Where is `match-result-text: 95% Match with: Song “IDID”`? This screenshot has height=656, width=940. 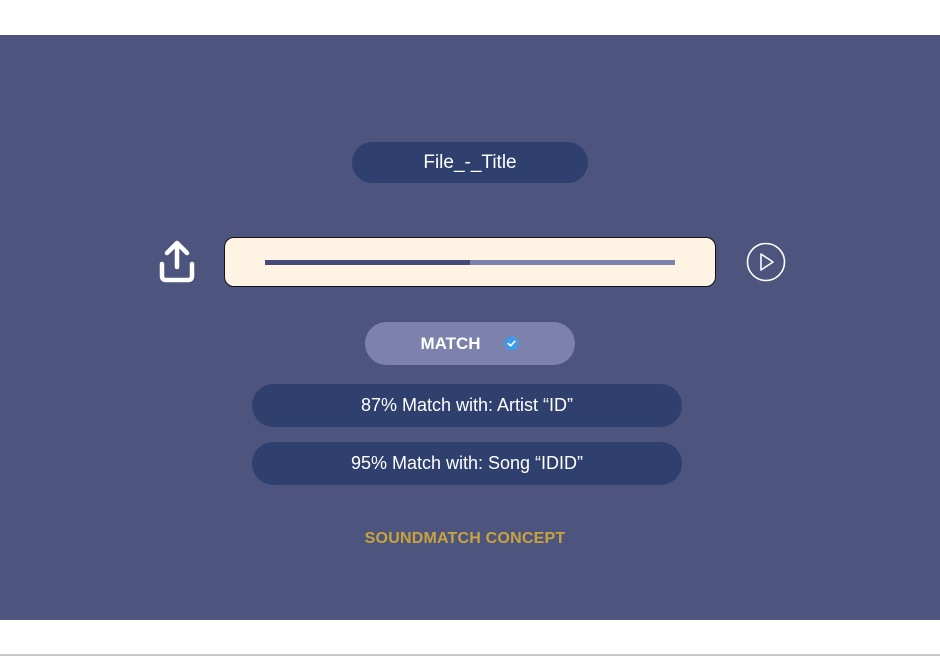 match-result-text: 95% Match with: Song “IDID” is located at coordinates (467, 463).